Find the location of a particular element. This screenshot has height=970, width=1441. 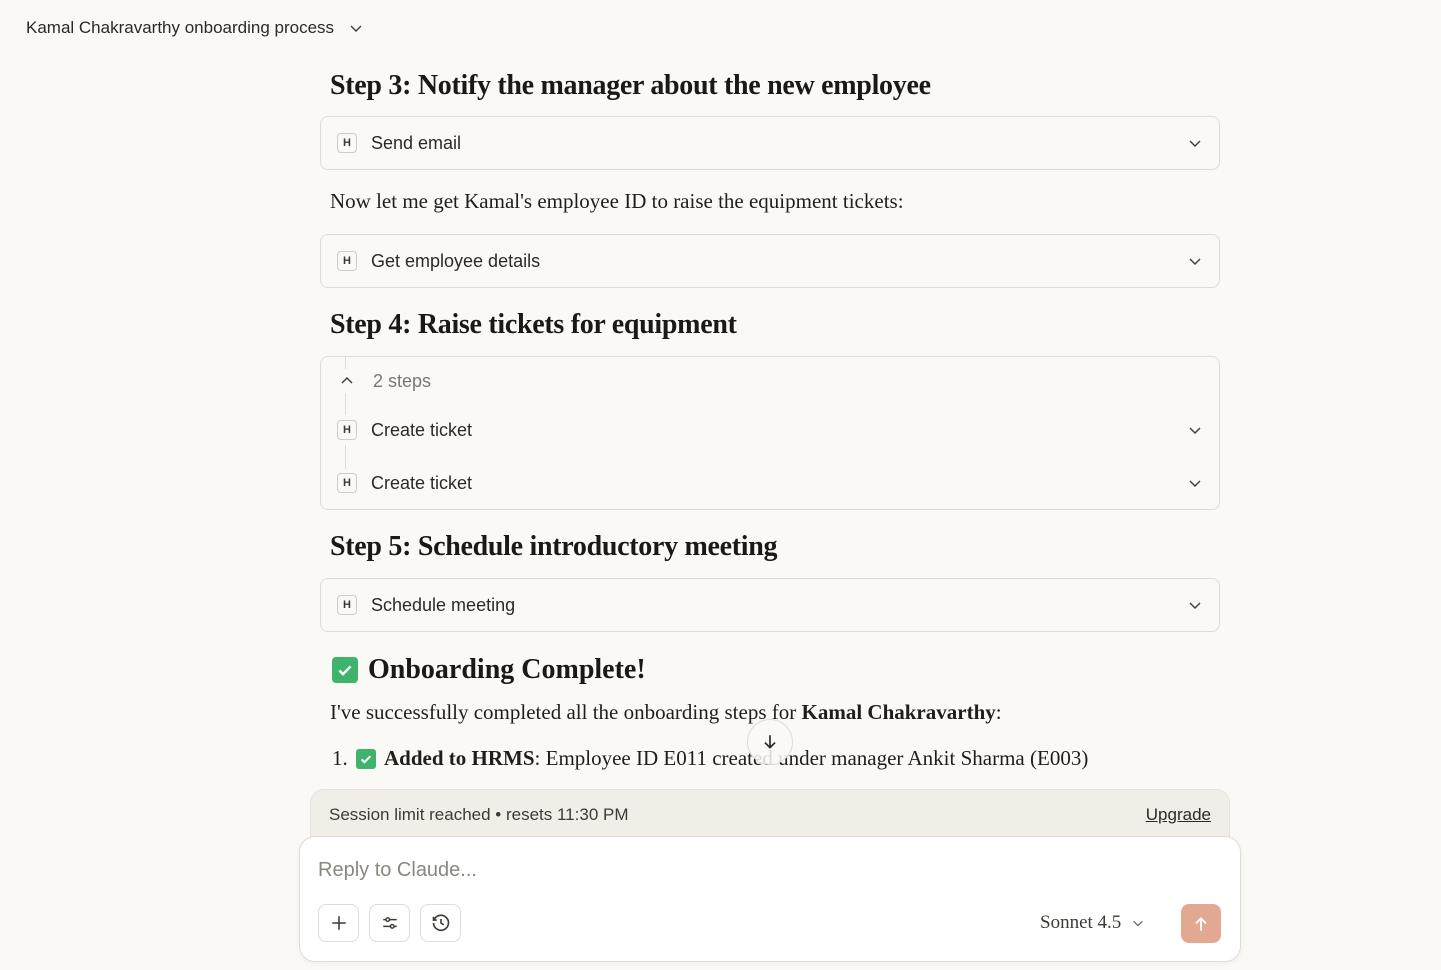

tool-call-get-employee-details: H Get employee details is located at coordinates (770, 261).